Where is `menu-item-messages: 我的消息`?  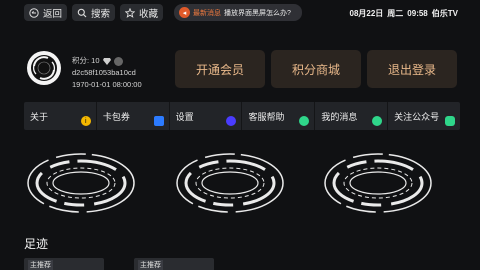
menu-item-messages: 我的消息 is located at coordinates (352, 116).